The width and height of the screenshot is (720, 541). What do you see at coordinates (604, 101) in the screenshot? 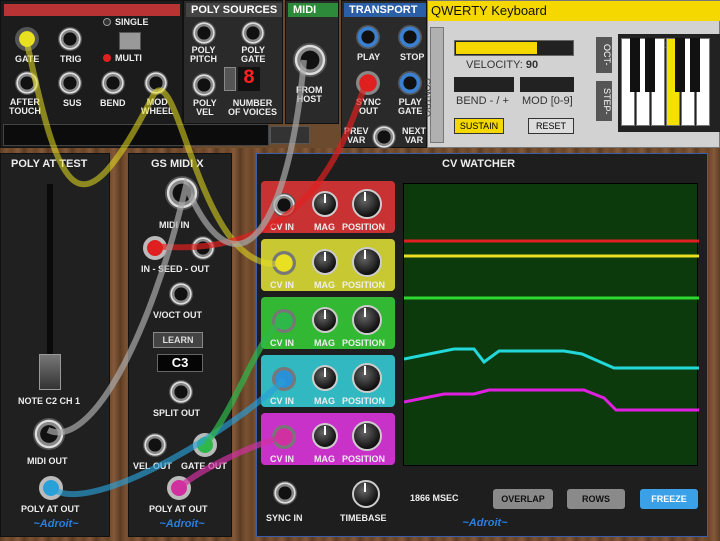
I see `step-button: STEP-` at bounding box center [604, 101].